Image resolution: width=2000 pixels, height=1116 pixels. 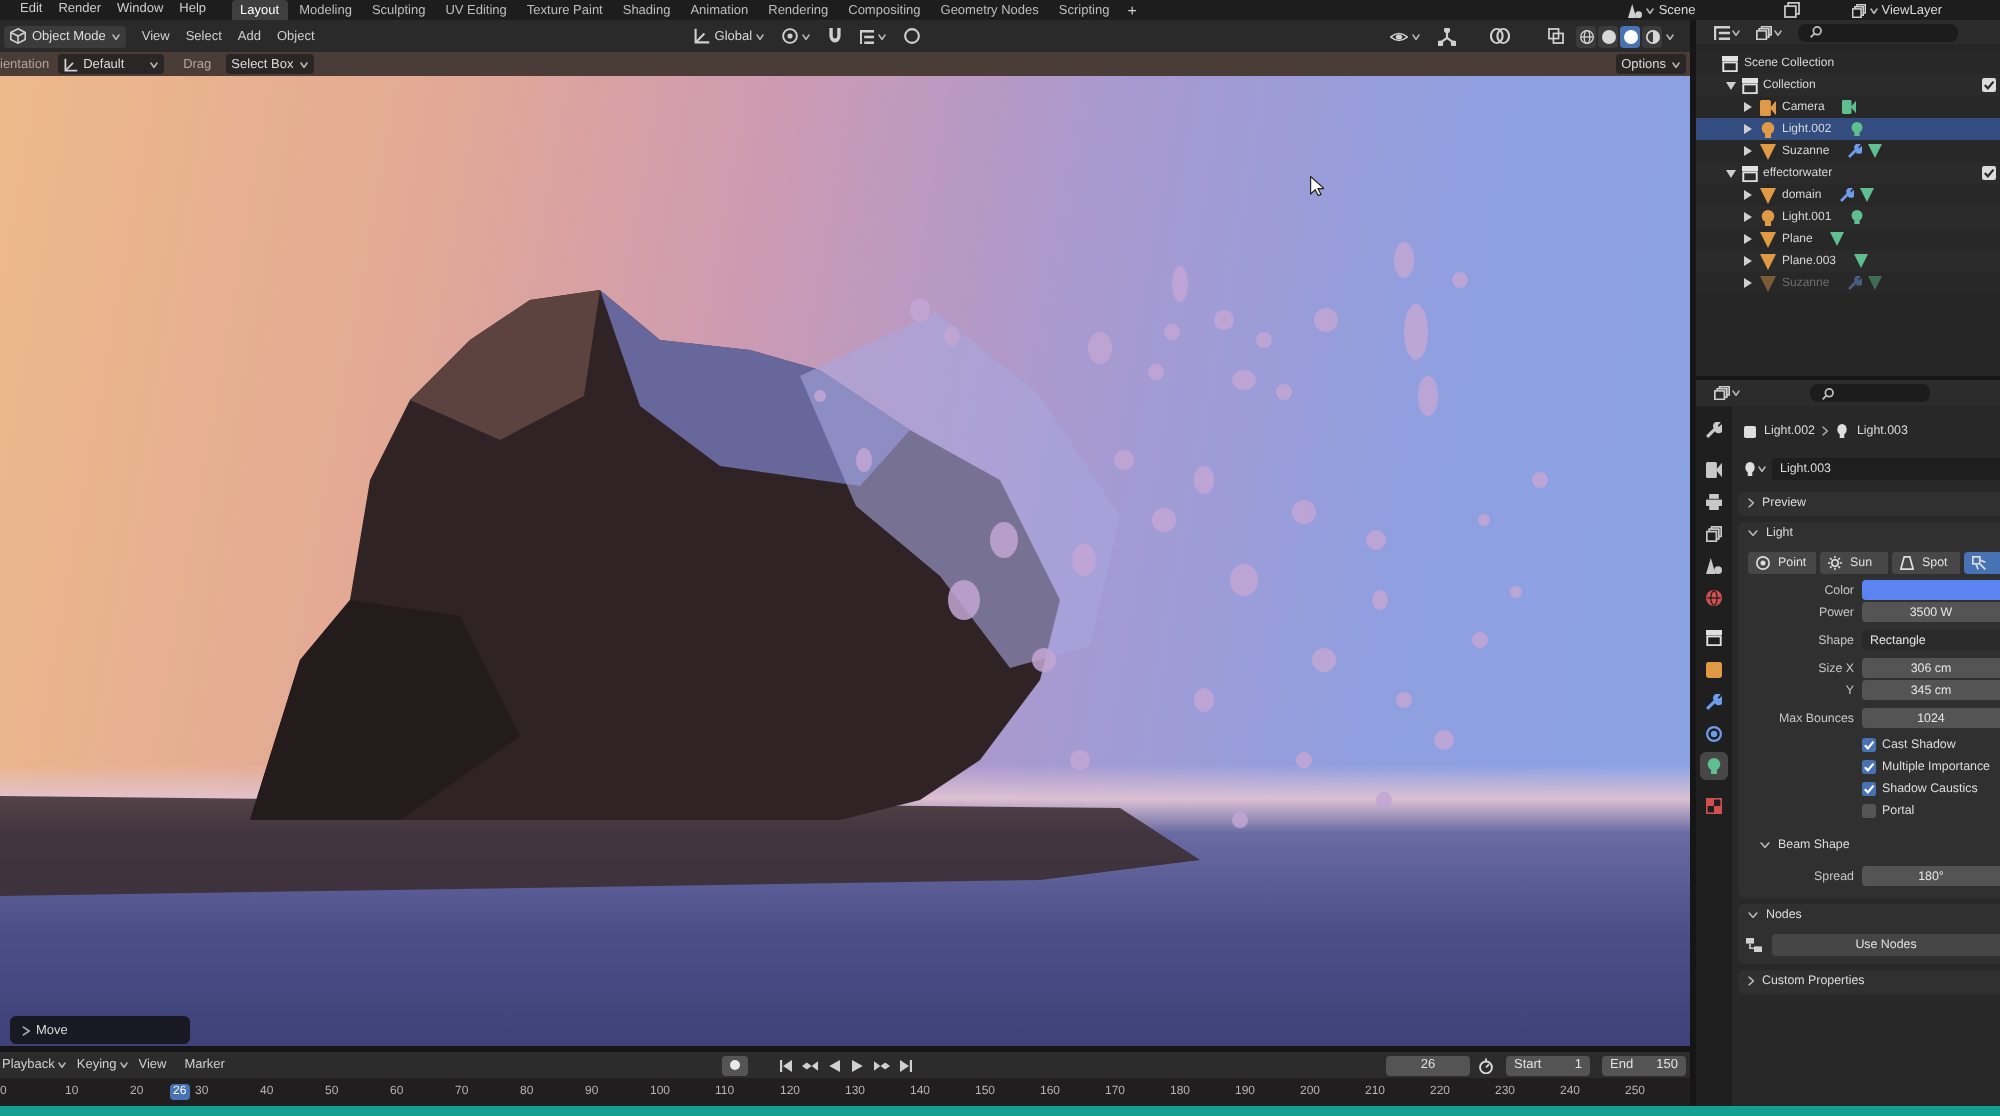 What do you see at coordinates (1763, 563) in the screenshot?
I see `point-light-icon` at bounding box center [1763, 563].